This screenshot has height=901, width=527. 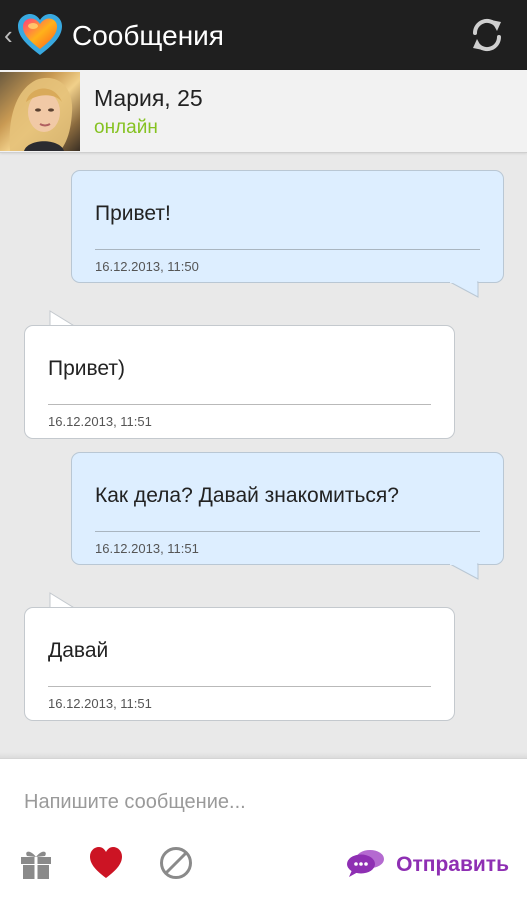 I want to click on message-text: Привет), so click(x=87, y=368).